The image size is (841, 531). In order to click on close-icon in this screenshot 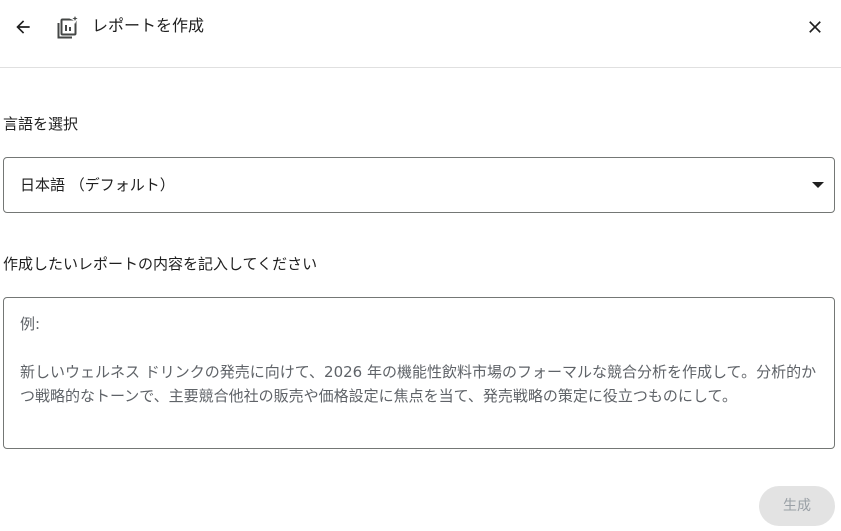, I will do `click(815, 27)`.